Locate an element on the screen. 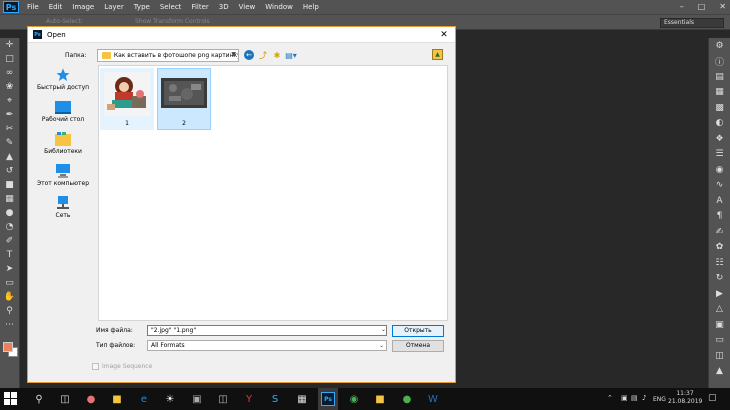  menu-layer: Layer is located at coordinates (114, 7).